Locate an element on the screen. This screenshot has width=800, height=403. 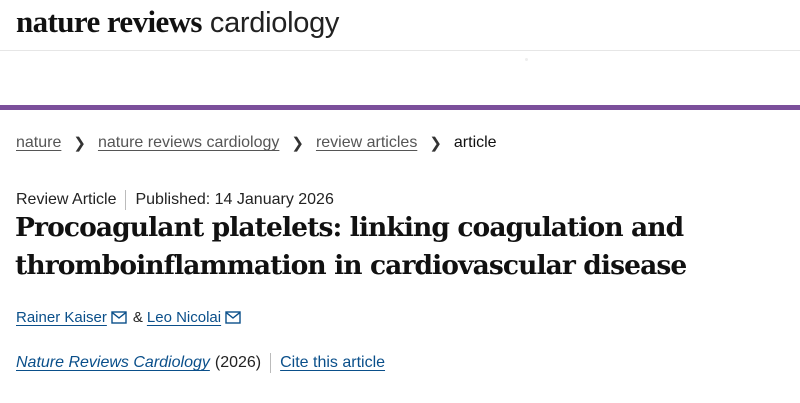
breadcrumb-current: article is located at coordinates (475, 142).